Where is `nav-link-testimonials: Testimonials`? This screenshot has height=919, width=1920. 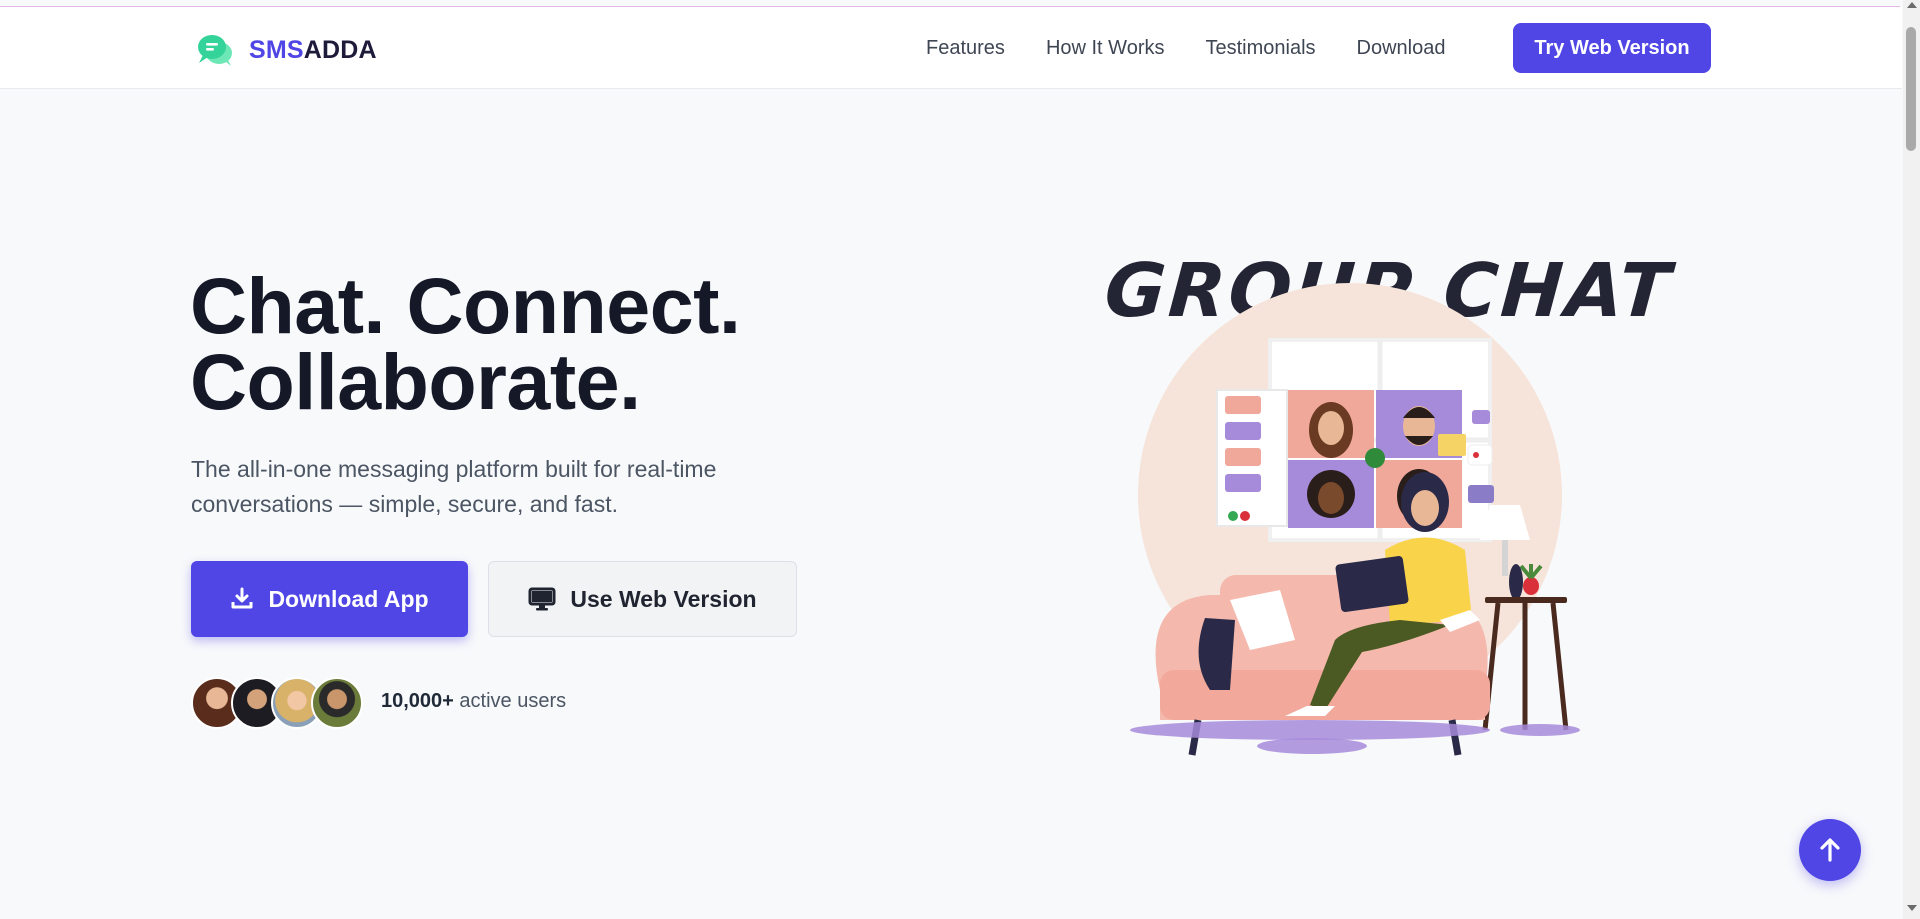 nav-link-testimonials: Testimonials is located at coordinates (1260, 48).